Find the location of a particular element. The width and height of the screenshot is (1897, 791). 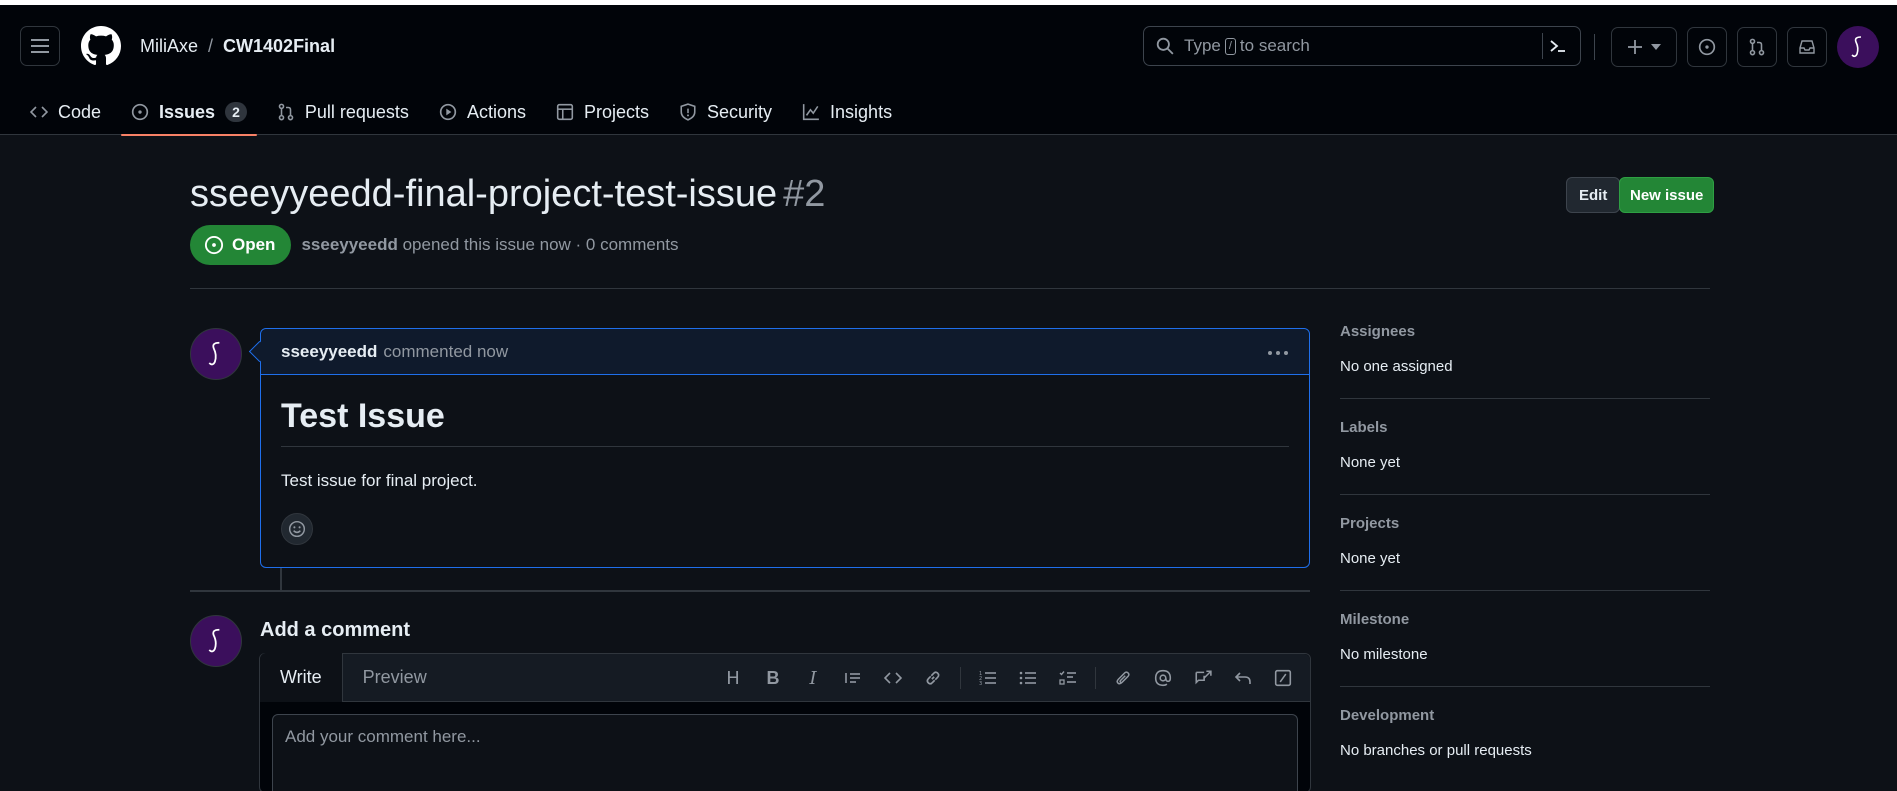

comment-header: sseeyyeedd commented now is located at coordinates (785, 352).